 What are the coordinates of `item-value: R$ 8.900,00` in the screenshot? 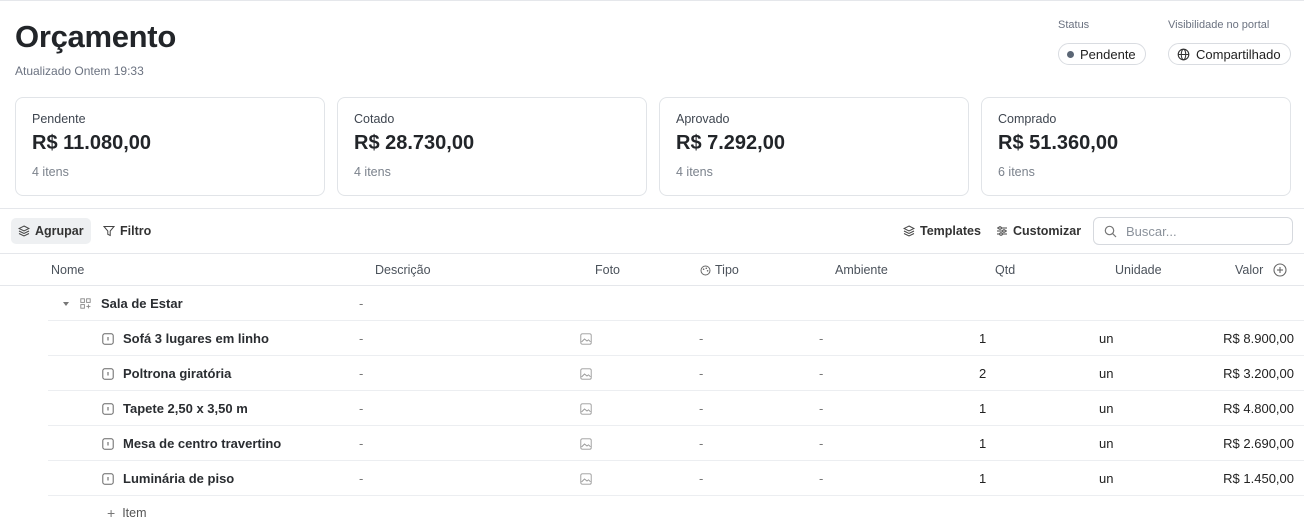 It's located at (1258, 338).